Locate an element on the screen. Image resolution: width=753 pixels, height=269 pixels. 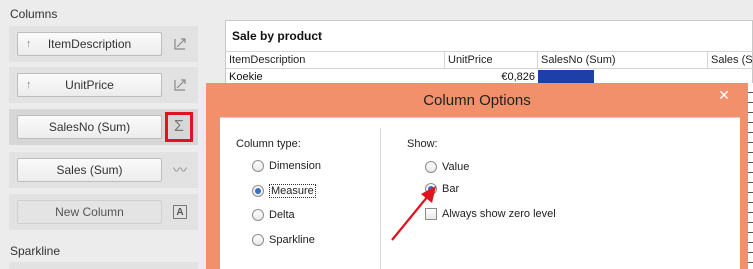
new-column-button: New Column is located at coordinates (89, 212).